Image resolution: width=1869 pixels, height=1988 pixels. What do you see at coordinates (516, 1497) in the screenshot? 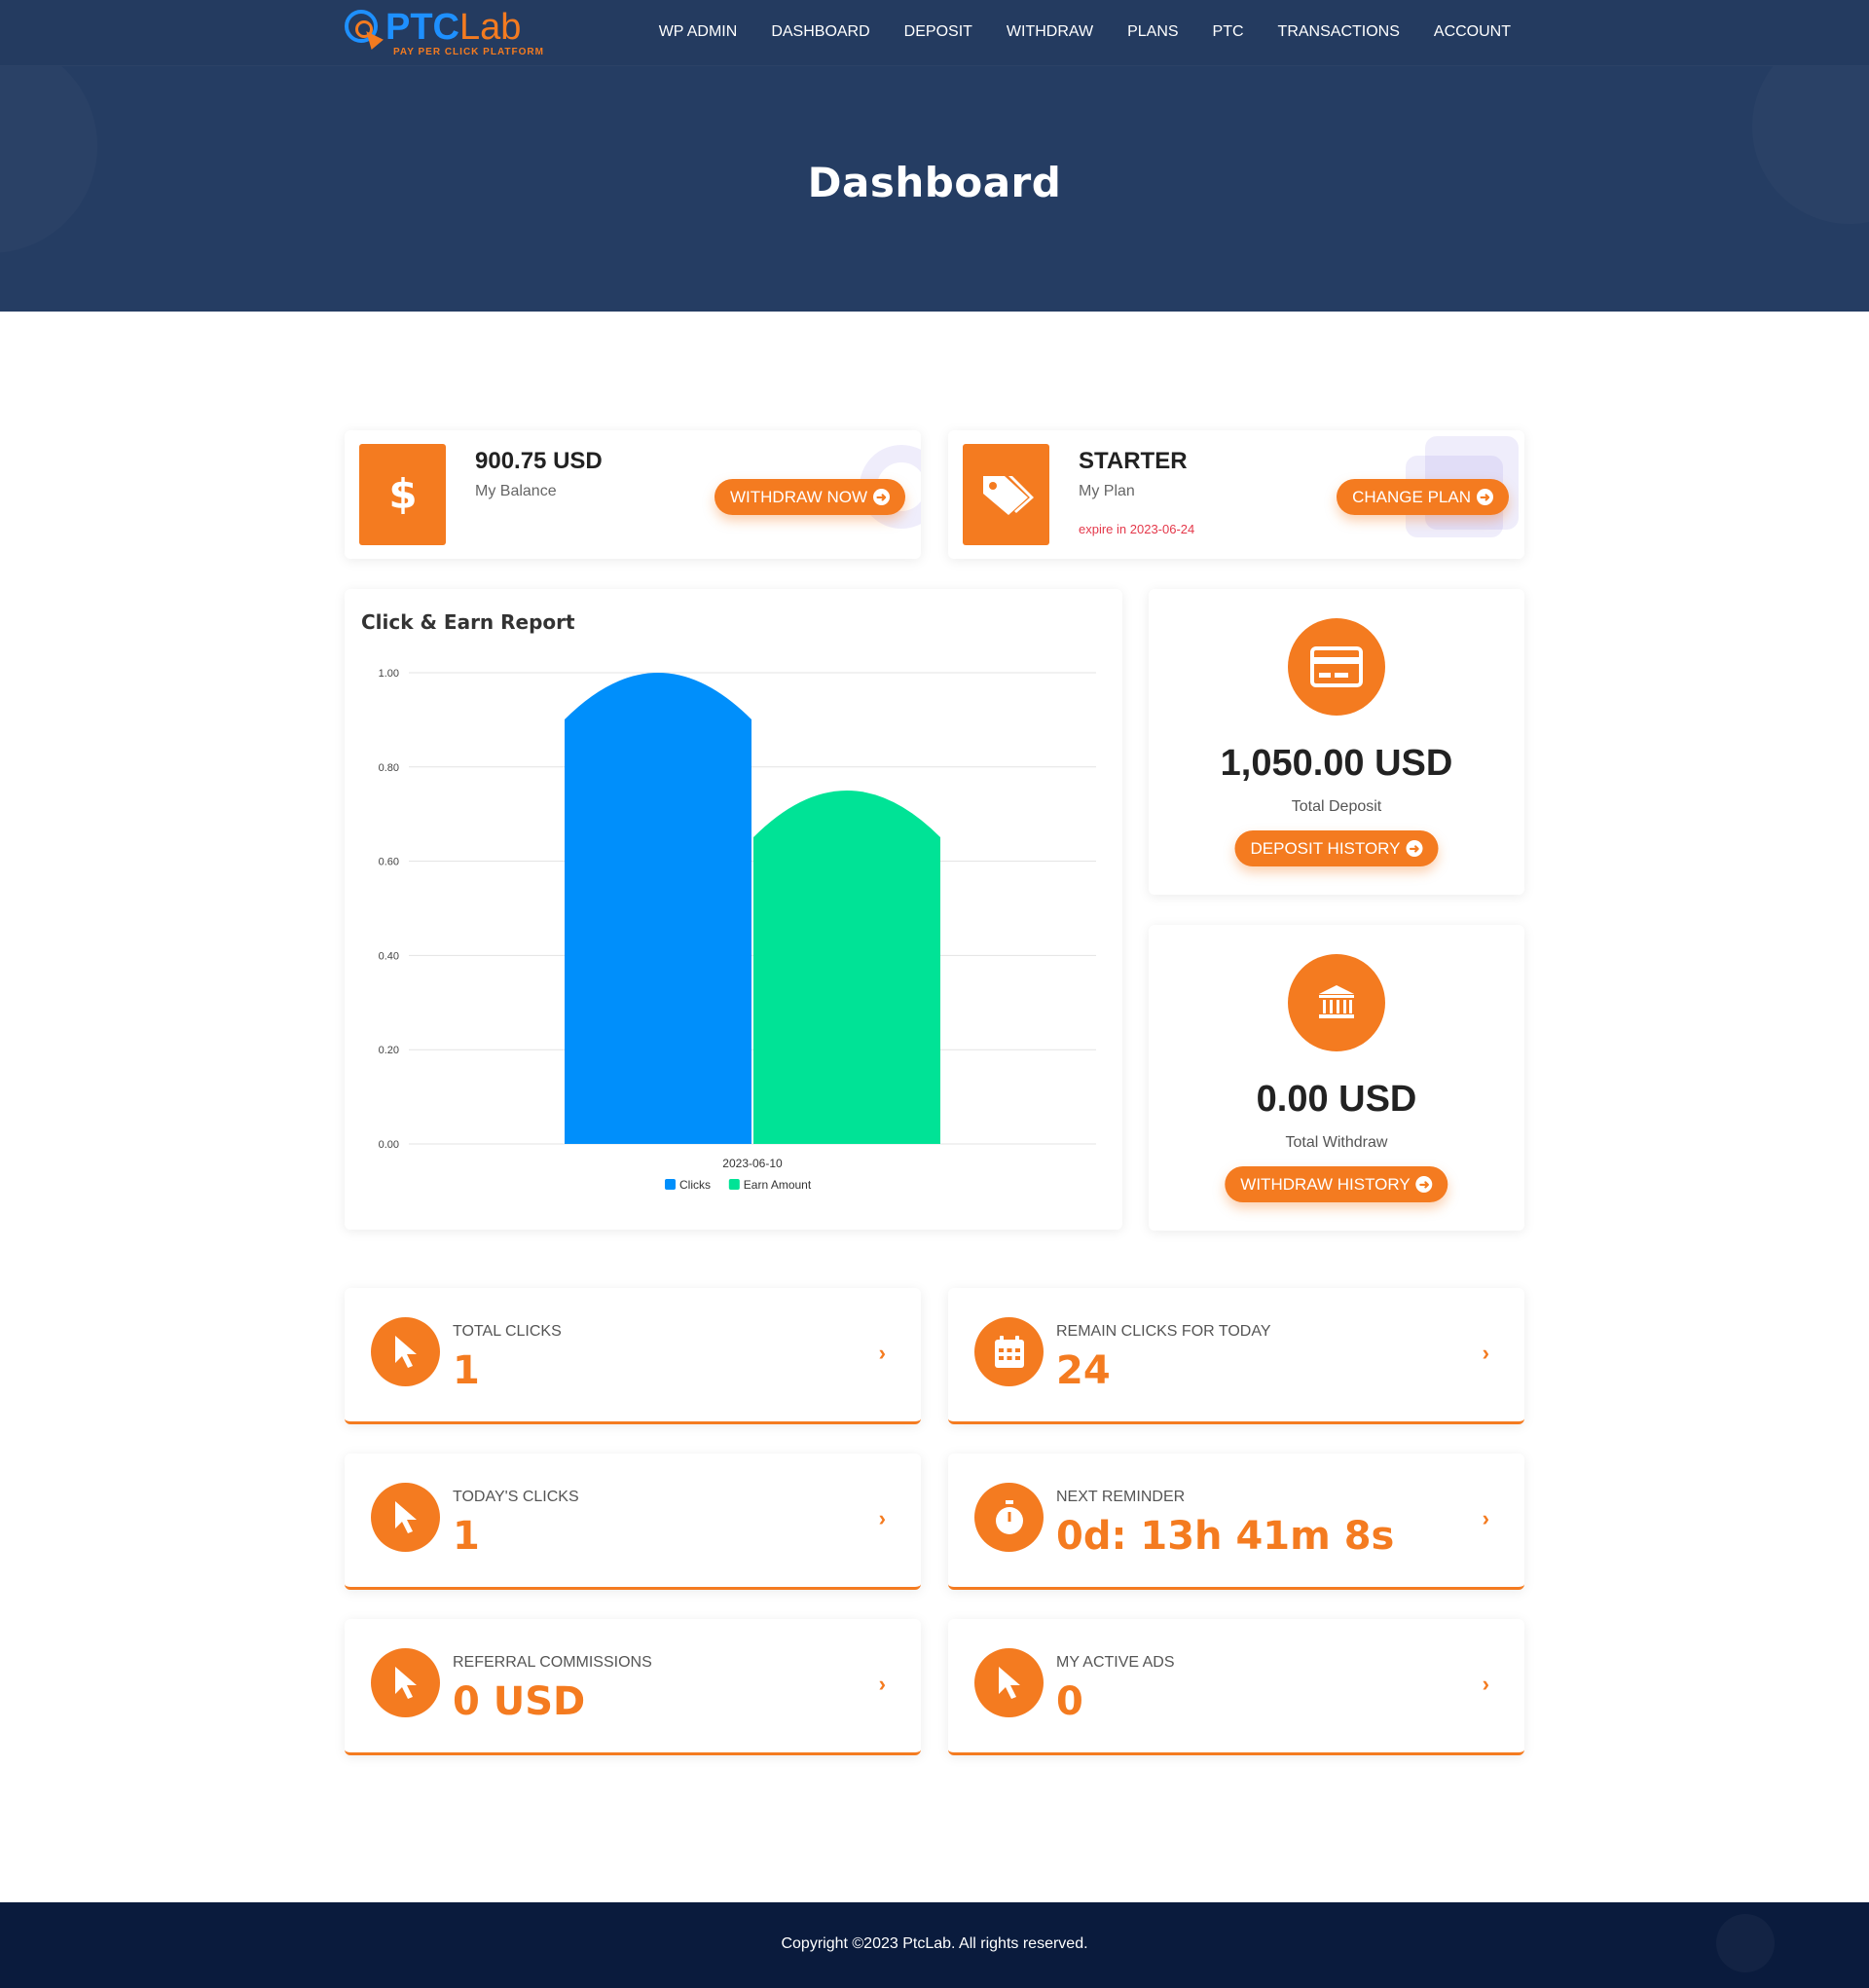
I see `todays-clicks-label: TODAY'S CLICKS` at bounding box center [516, 1497].